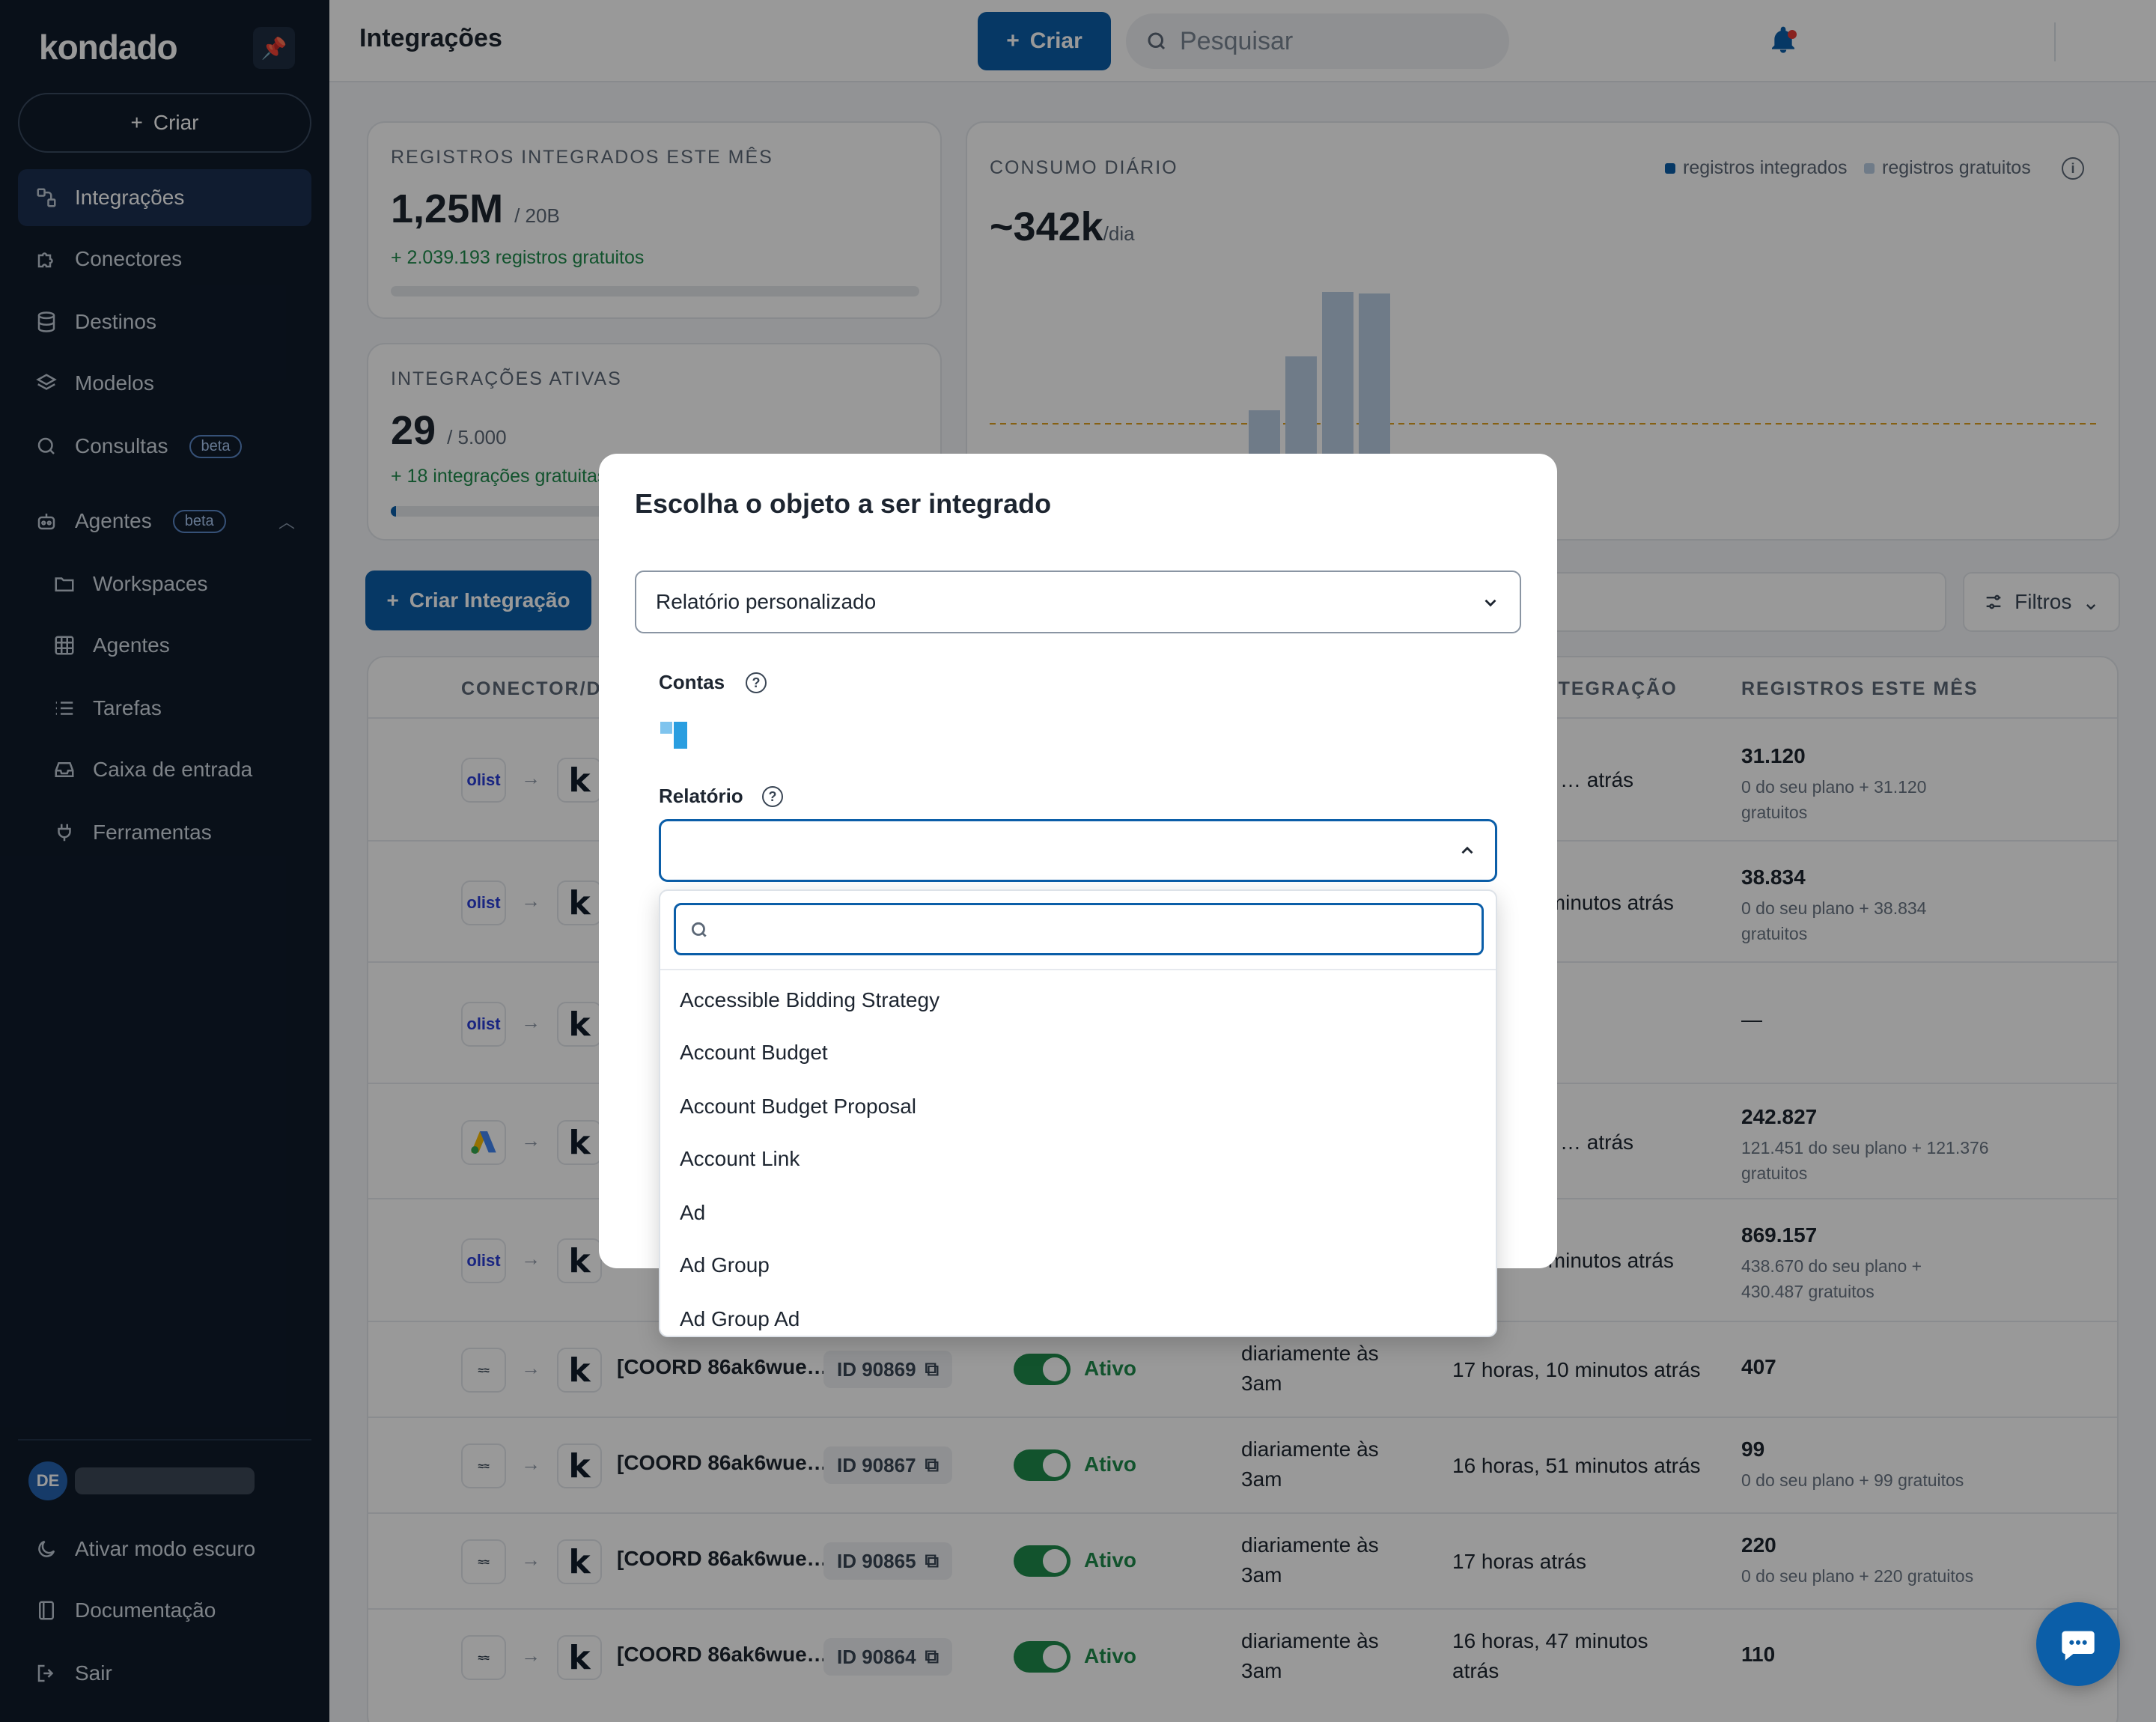 This screenshot has width=2156, height=1722. What do you see at coordinates (1078, 851) in the screenshot?
I see `report-select` at bounding box center [1078, 851].